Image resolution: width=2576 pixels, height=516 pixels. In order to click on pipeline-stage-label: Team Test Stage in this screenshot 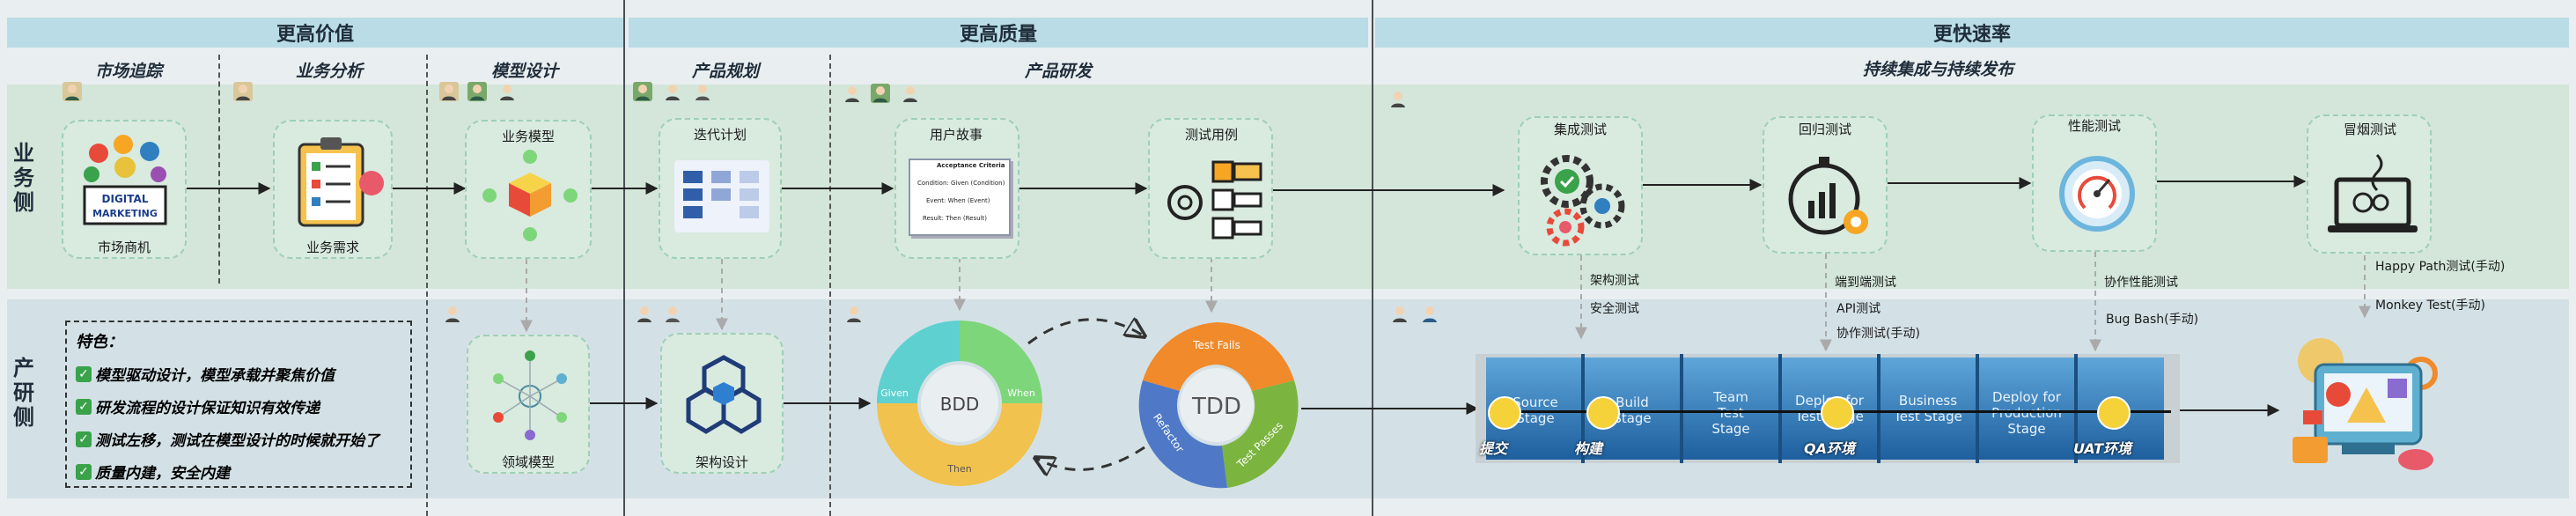, I will do `click(1731, 413)`.